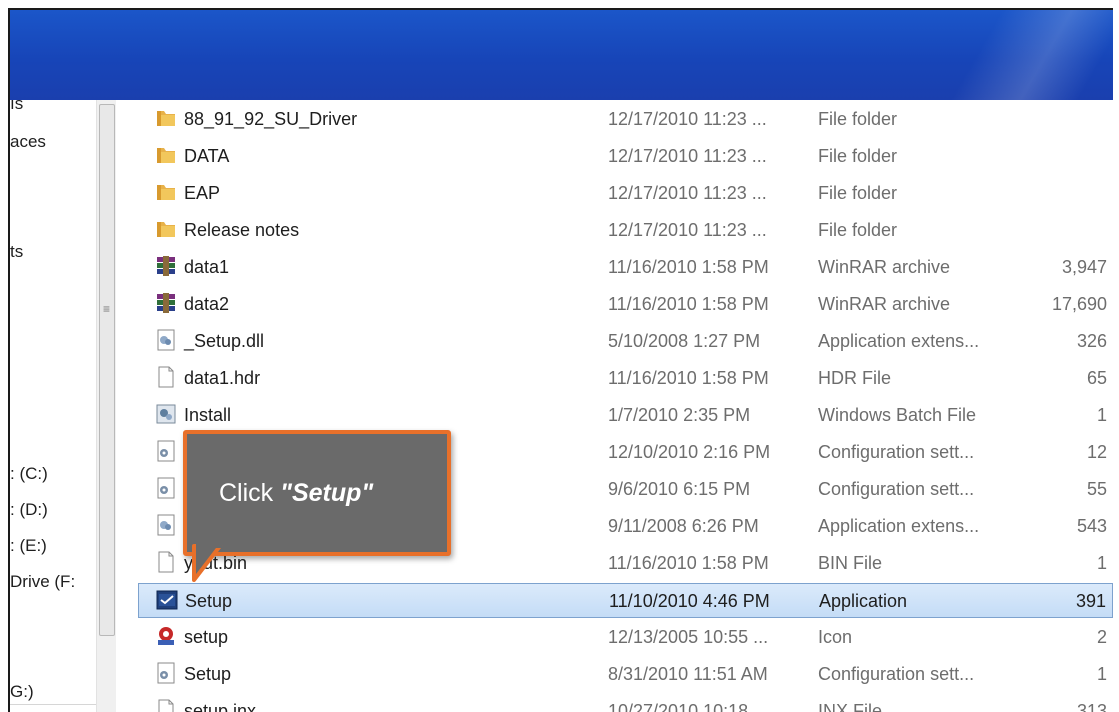 The image size is (1119, 712). Describe the element at coordinates (166, 414) in the screenshot. I see `batch-file-icon` at that location.